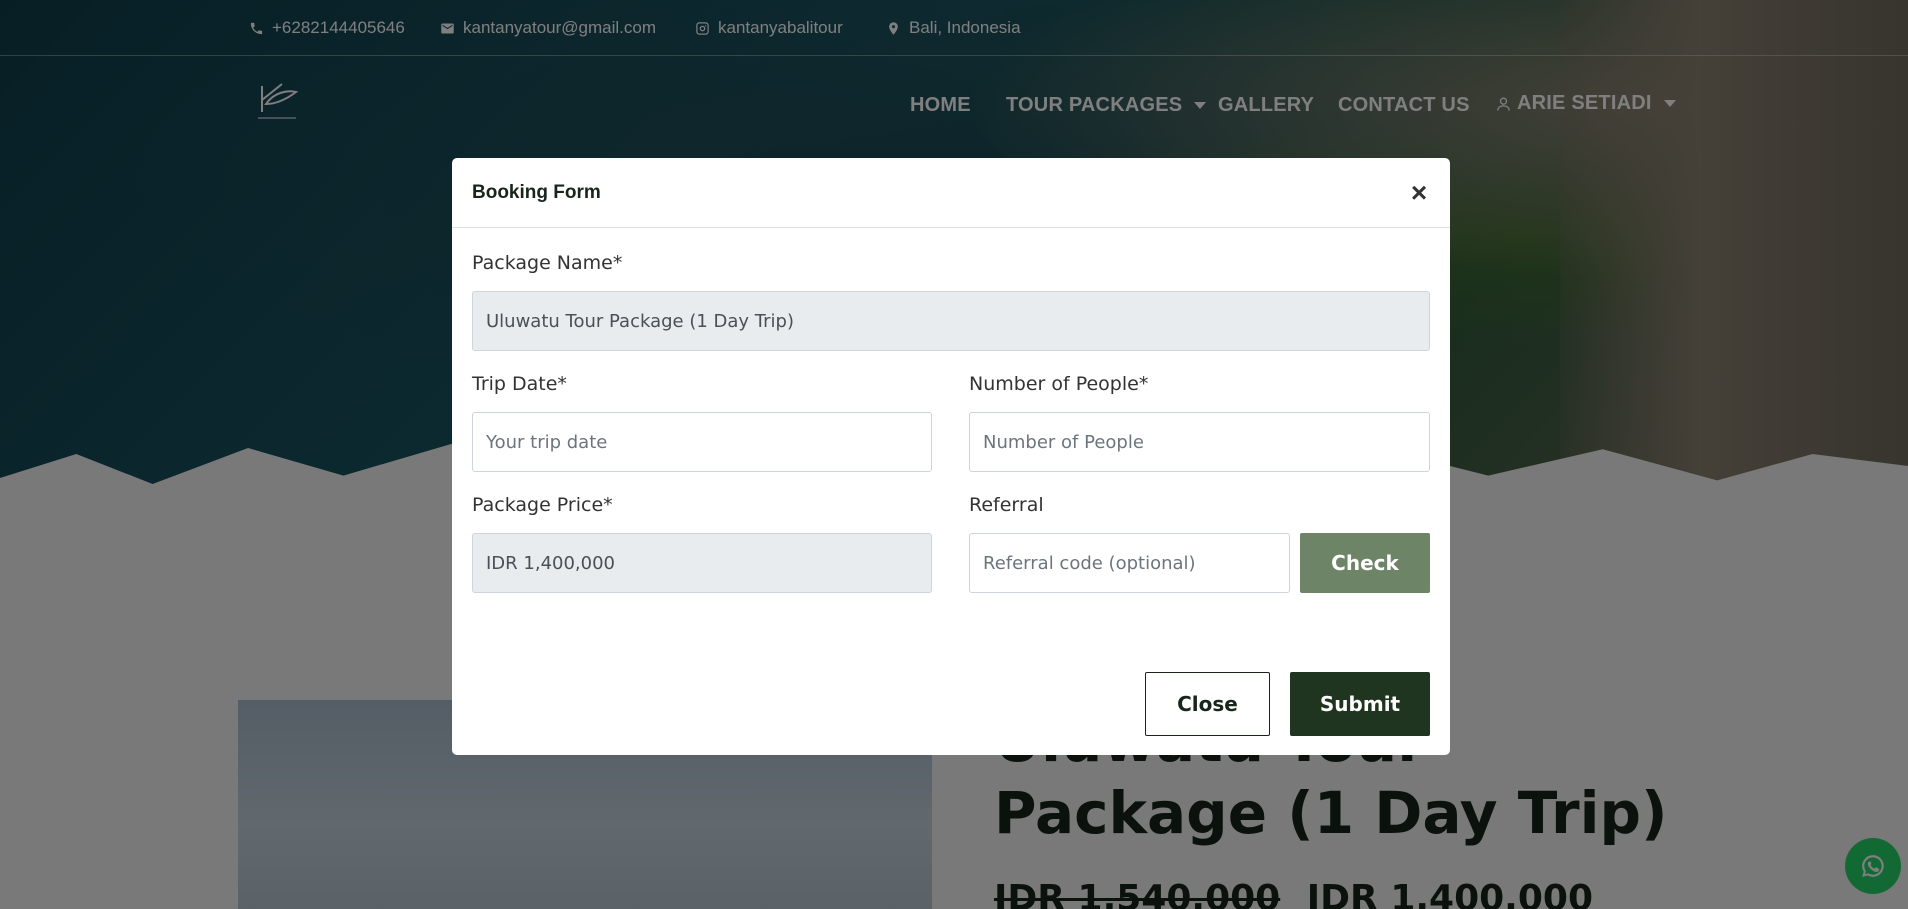 This screenshot has height=909, width=1908. What do you see at coordinates (1059, 384) in the screenshot?
I see `number-of-people-label: Number of People*` at bounding box center [1059, 384].